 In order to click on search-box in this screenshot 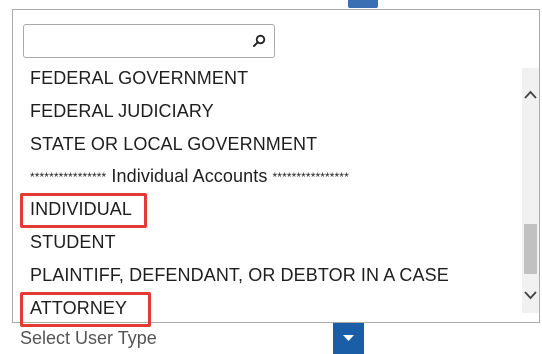, I will do `click(149, 41)`.